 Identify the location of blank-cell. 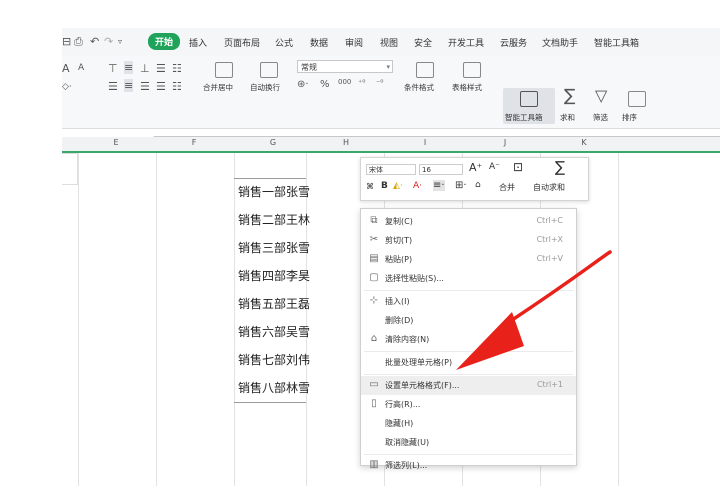
(70, 169).